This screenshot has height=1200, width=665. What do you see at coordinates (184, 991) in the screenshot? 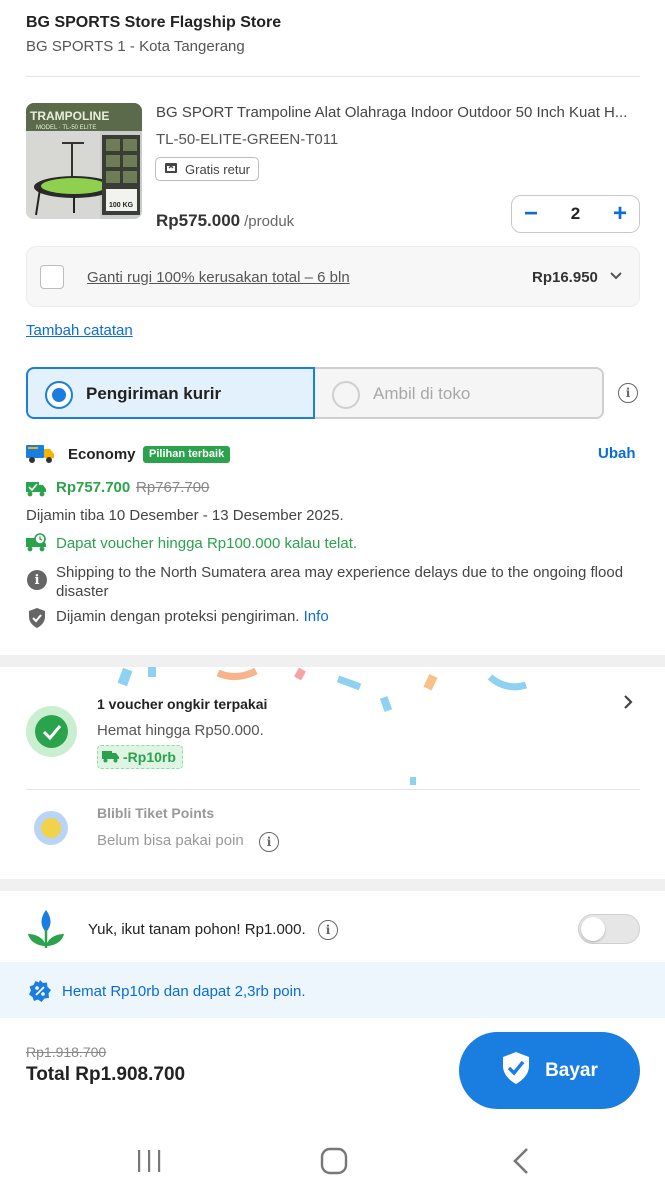
I see `savings-text: Hemat Rp10rb dan dapat 2,3rb poin.` at bounding box center [184, 991].